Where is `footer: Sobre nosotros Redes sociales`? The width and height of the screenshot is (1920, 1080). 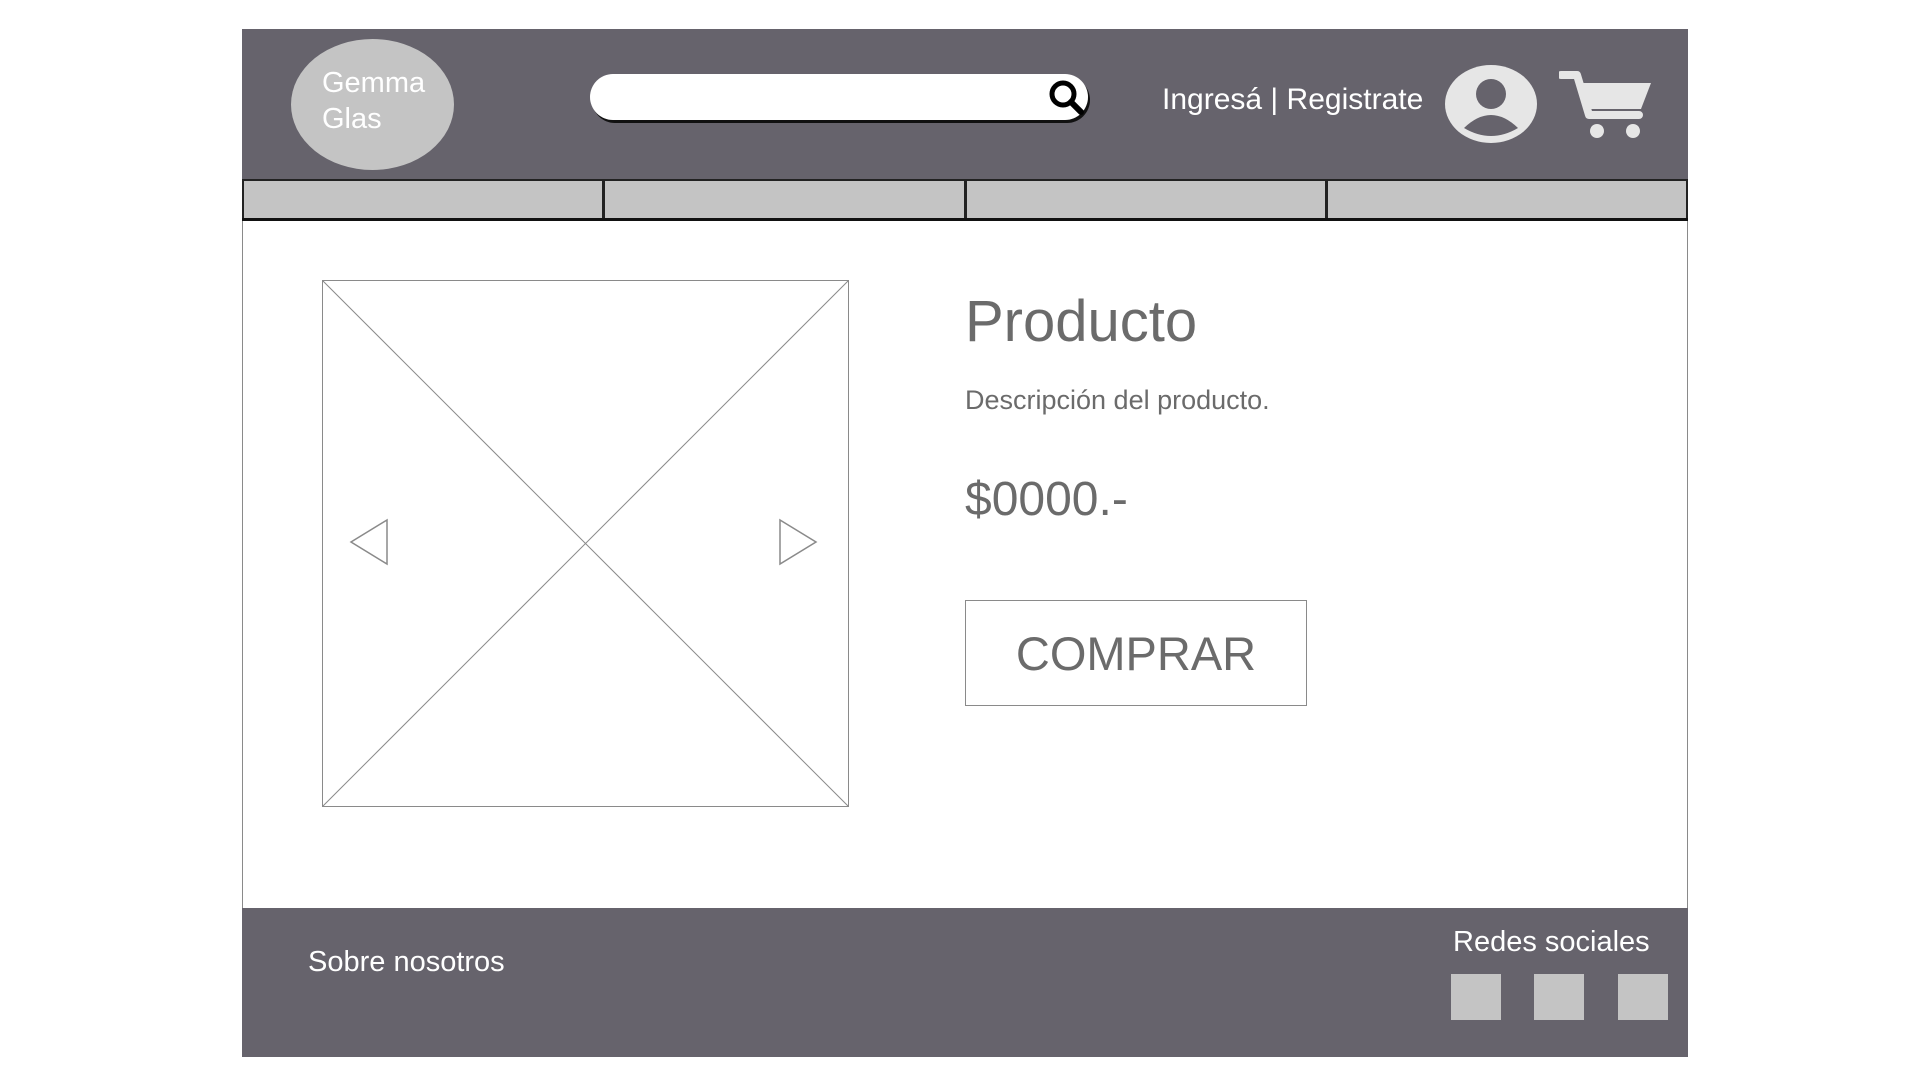
footer: Sobre nosotros Redes sociales is located at coordinates (965, 982).